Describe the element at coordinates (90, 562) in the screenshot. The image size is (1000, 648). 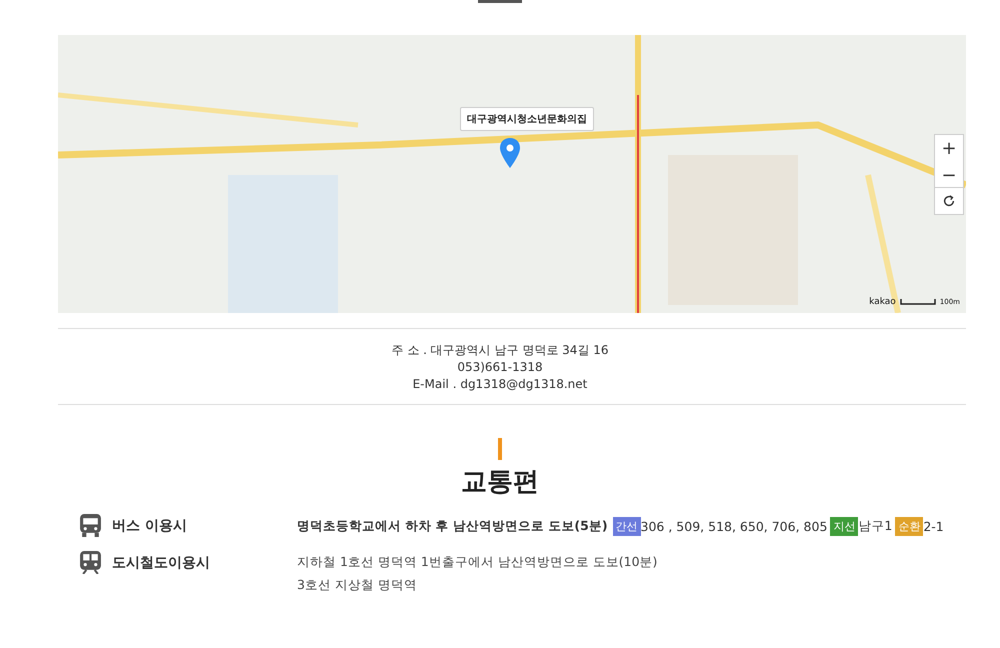
I see `train-icon` at that location.